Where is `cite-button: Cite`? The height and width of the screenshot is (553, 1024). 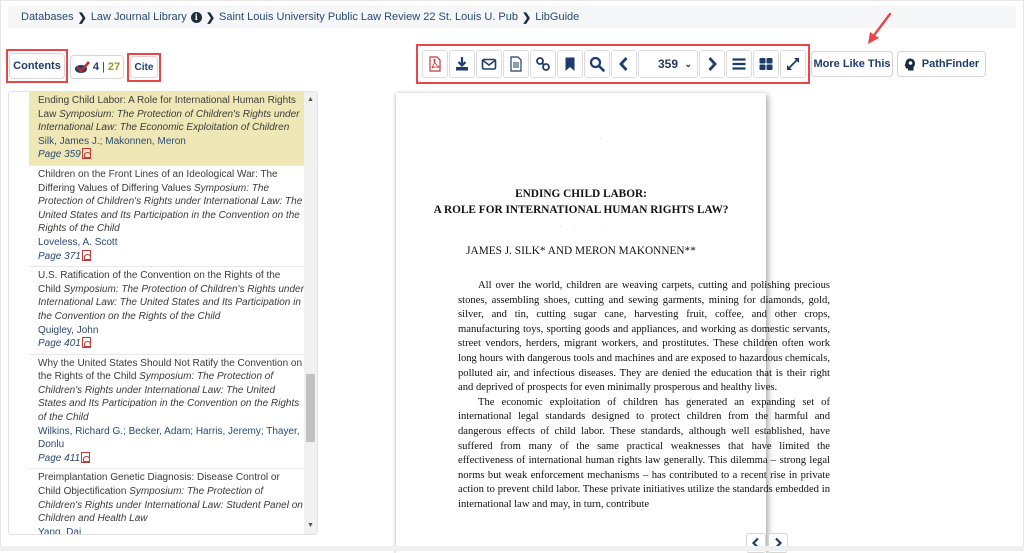 cite-button: Cite is located at coordinates (144, 67).